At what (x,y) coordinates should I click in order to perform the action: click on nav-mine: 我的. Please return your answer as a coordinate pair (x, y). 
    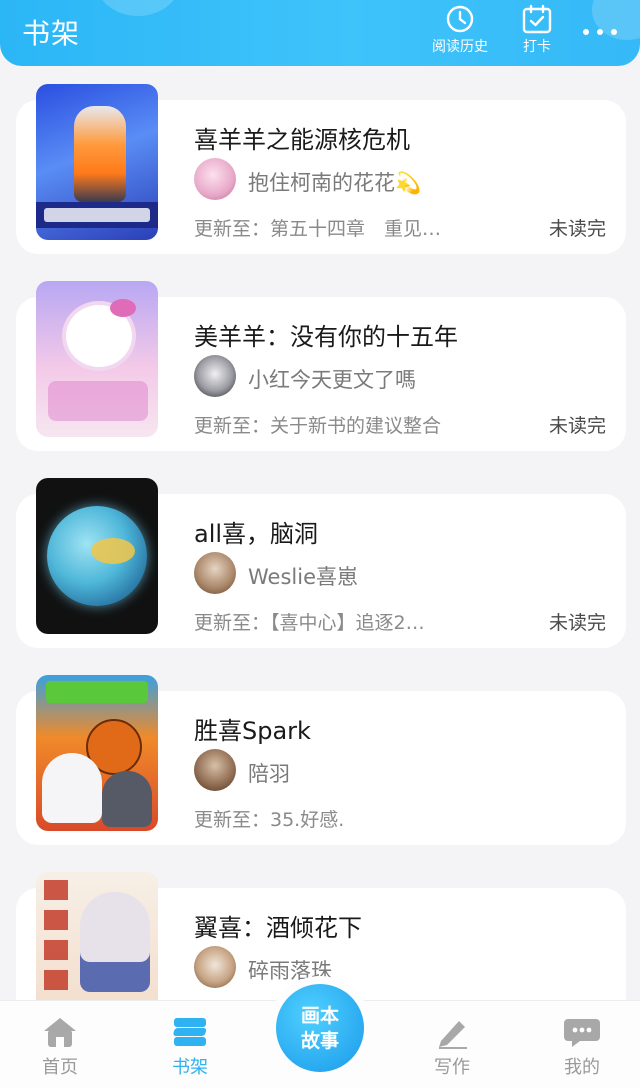
    Looking at the image, I should click on (582, 1047).